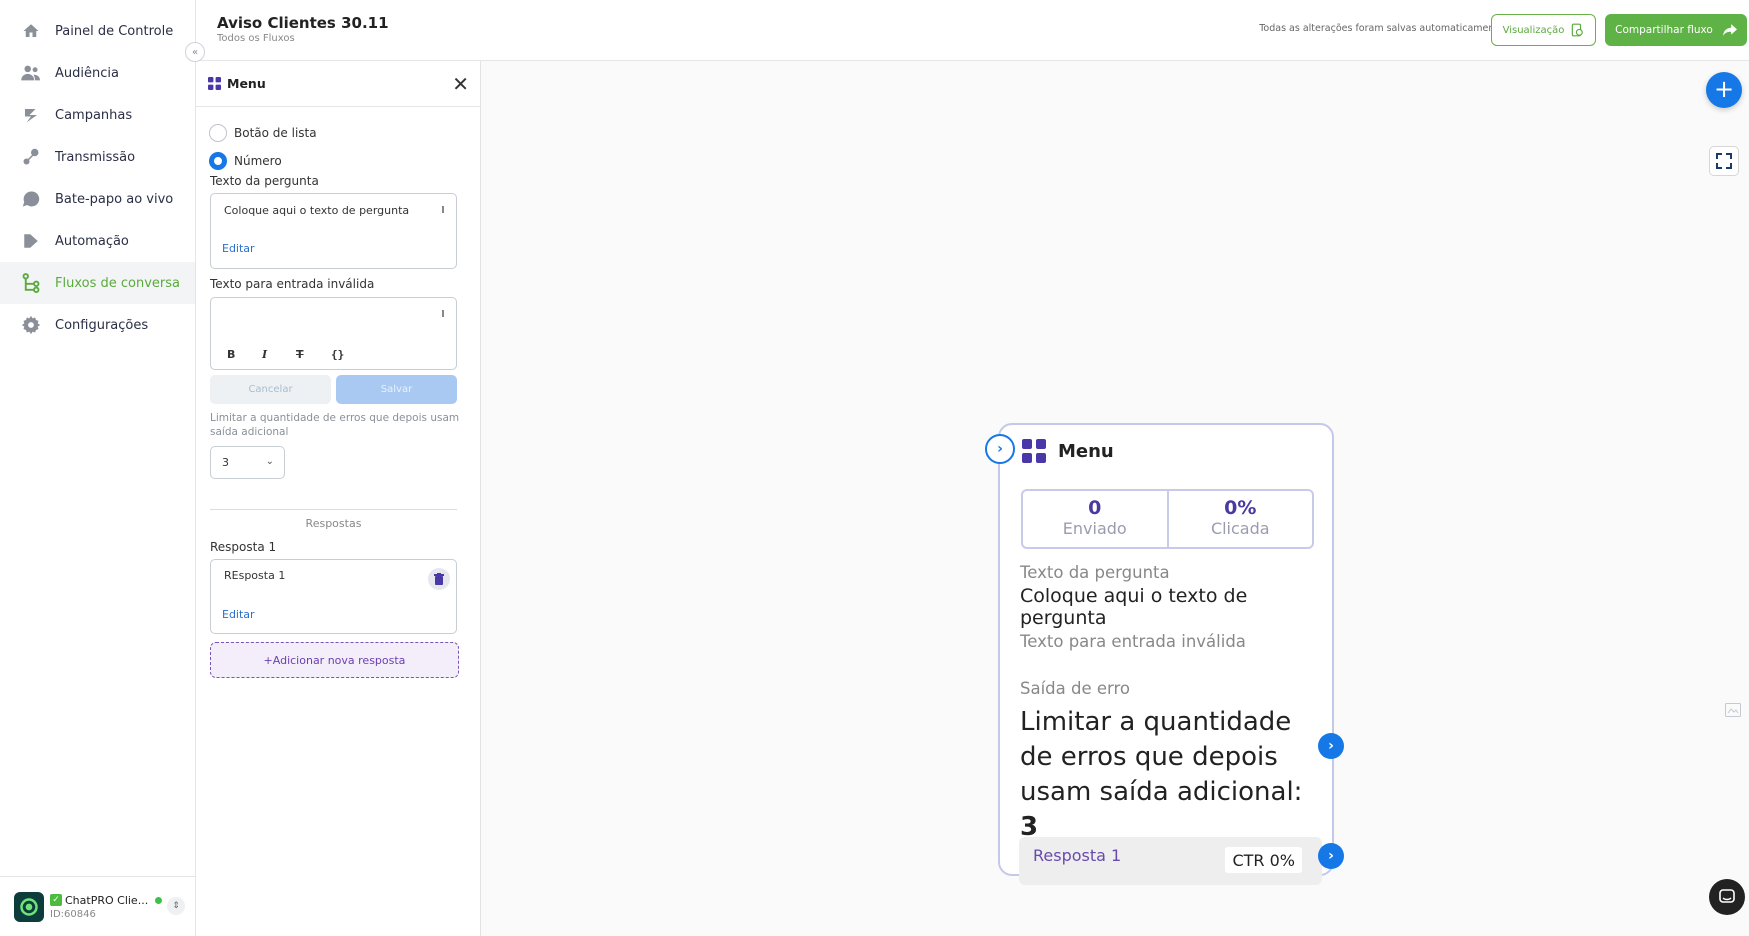 Image resolution: width=1749 pixels, height=936 pixels. Describe the element at coordinates (1331, 856) in the screenshot. I see `response-output-connector: ›` at that location.